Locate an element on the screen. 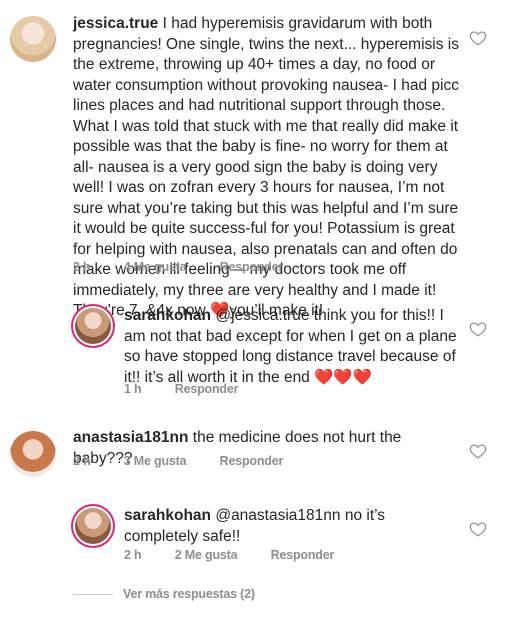 This screenshot has width=507, height=620. comment-meta: 2 h 4 Me gusta Responder is located at coordinates (193, 267).